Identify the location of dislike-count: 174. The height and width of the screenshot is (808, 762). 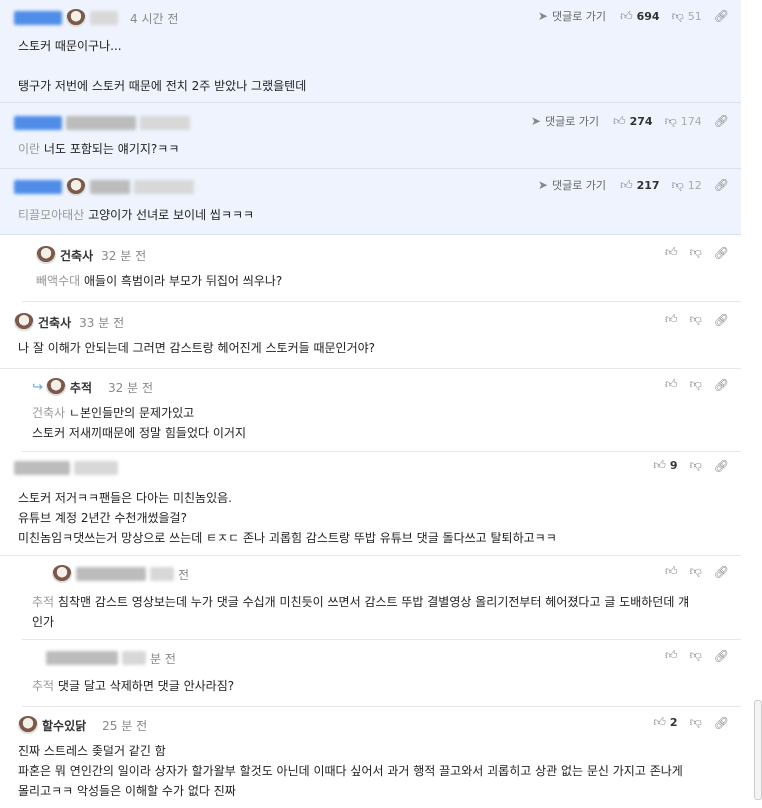
(691, 121).